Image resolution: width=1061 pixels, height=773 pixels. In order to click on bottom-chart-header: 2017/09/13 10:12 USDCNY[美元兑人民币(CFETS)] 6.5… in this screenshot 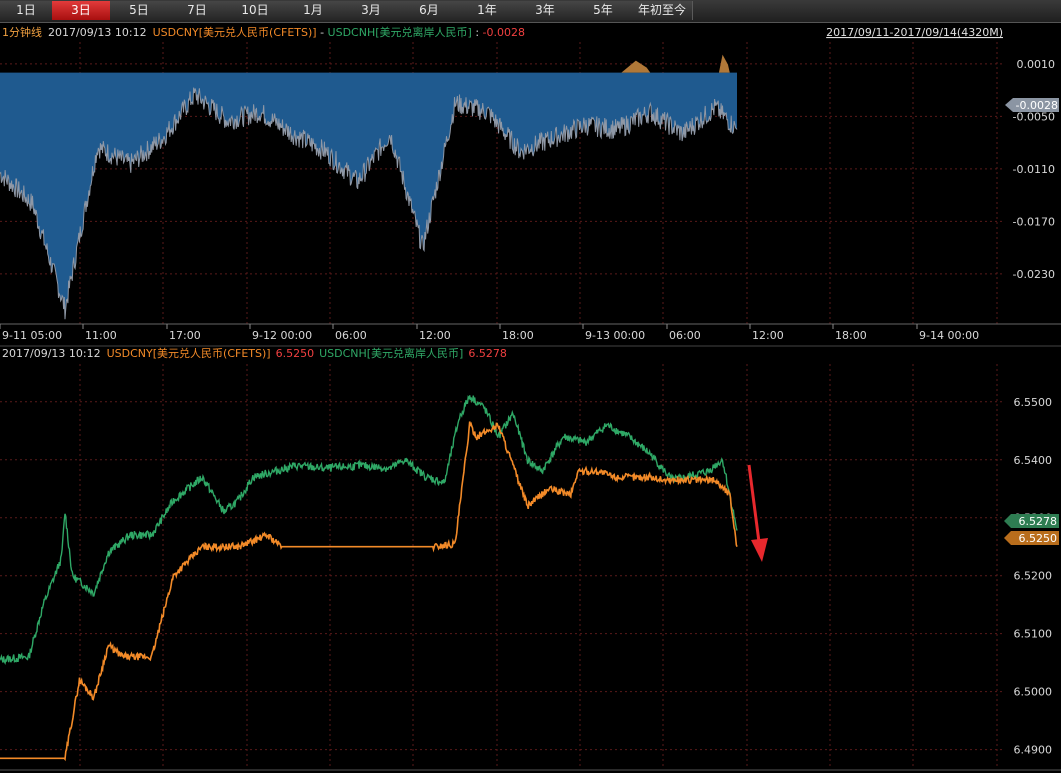, I will do `click(254, 353)`.